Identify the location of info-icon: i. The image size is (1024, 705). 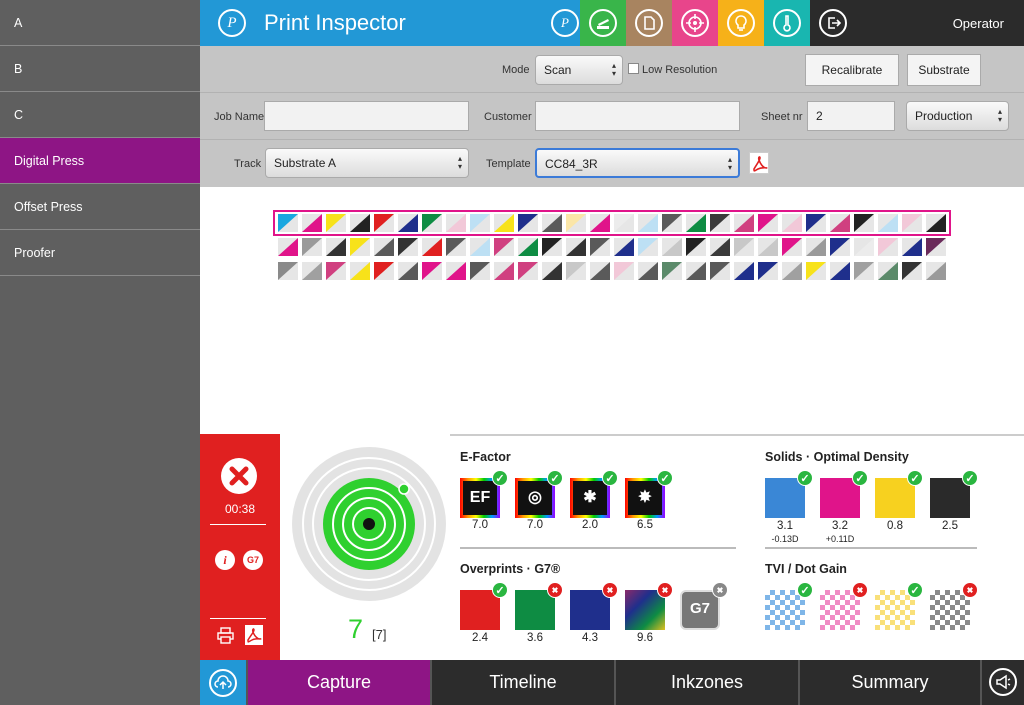
(225, 560).